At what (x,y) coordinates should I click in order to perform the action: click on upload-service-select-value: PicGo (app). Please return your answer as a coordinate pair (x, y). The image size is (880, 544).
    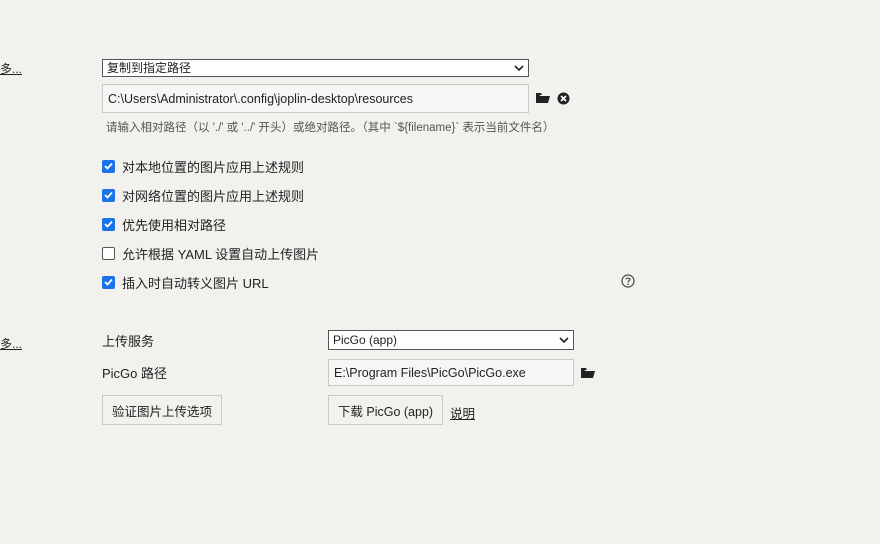
    Looking at the image, I should click on (365, 340).